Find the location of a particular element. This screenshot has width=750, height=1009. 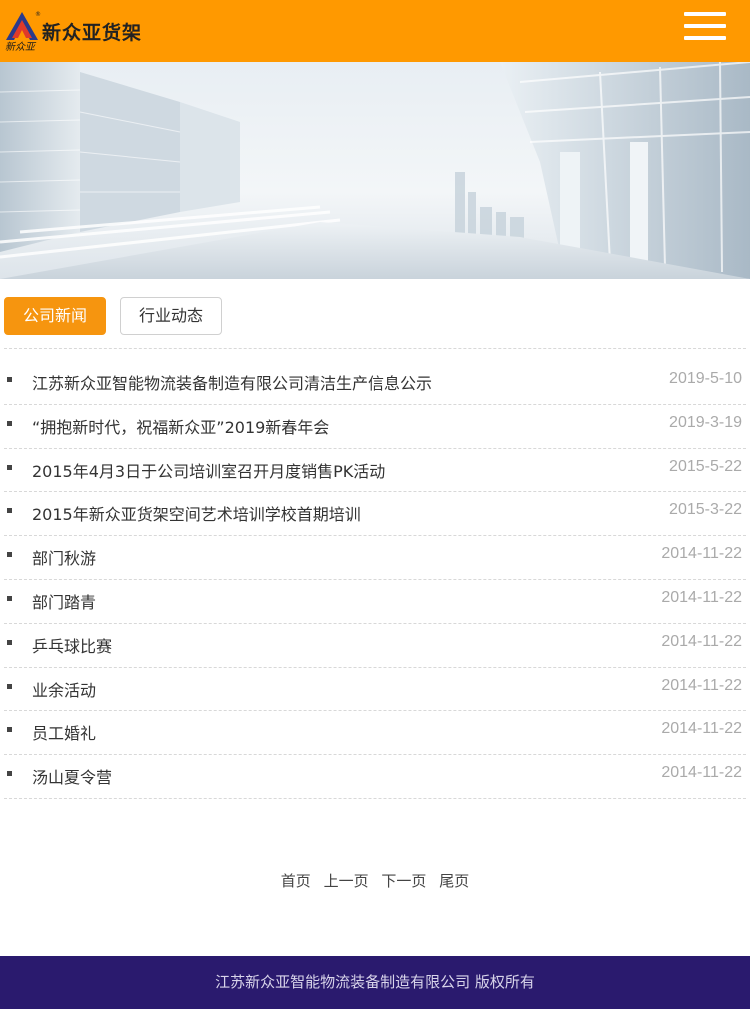

news-item: 部门秋游 2014-11-22 is located at coordinates (375, 558).